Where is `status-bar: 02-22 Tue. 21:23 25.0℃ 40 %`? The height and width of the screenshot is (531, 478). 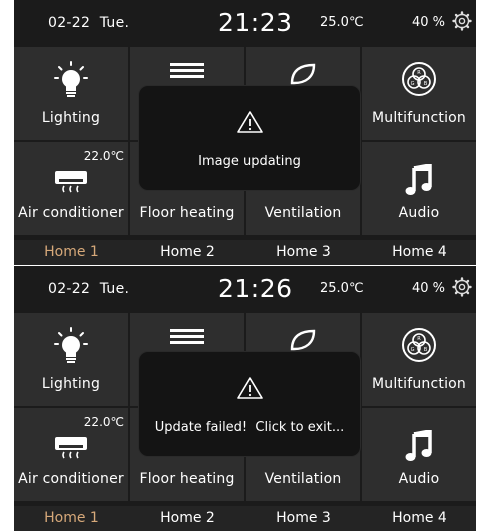 status-bar: 02-22 Tue. 21:23 25.0℃ 40 % is located at coordinates (245, 24).